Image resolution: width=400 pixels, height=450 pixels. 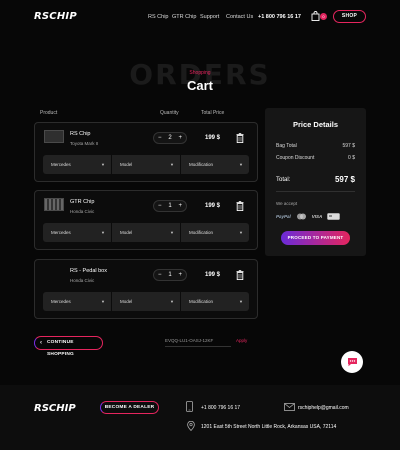 I want to click on price-details-title: Price Details, so click(x=315, y=124).